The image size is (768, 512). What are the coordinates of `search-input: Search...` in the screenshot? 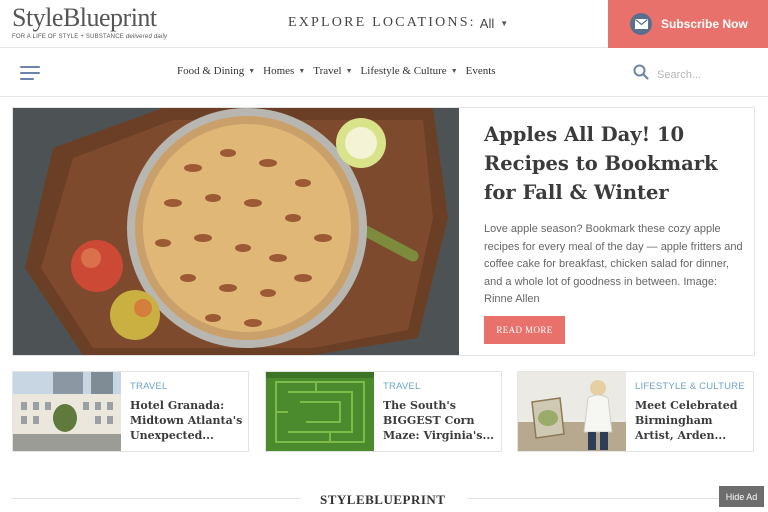 It's located at (679, 75).